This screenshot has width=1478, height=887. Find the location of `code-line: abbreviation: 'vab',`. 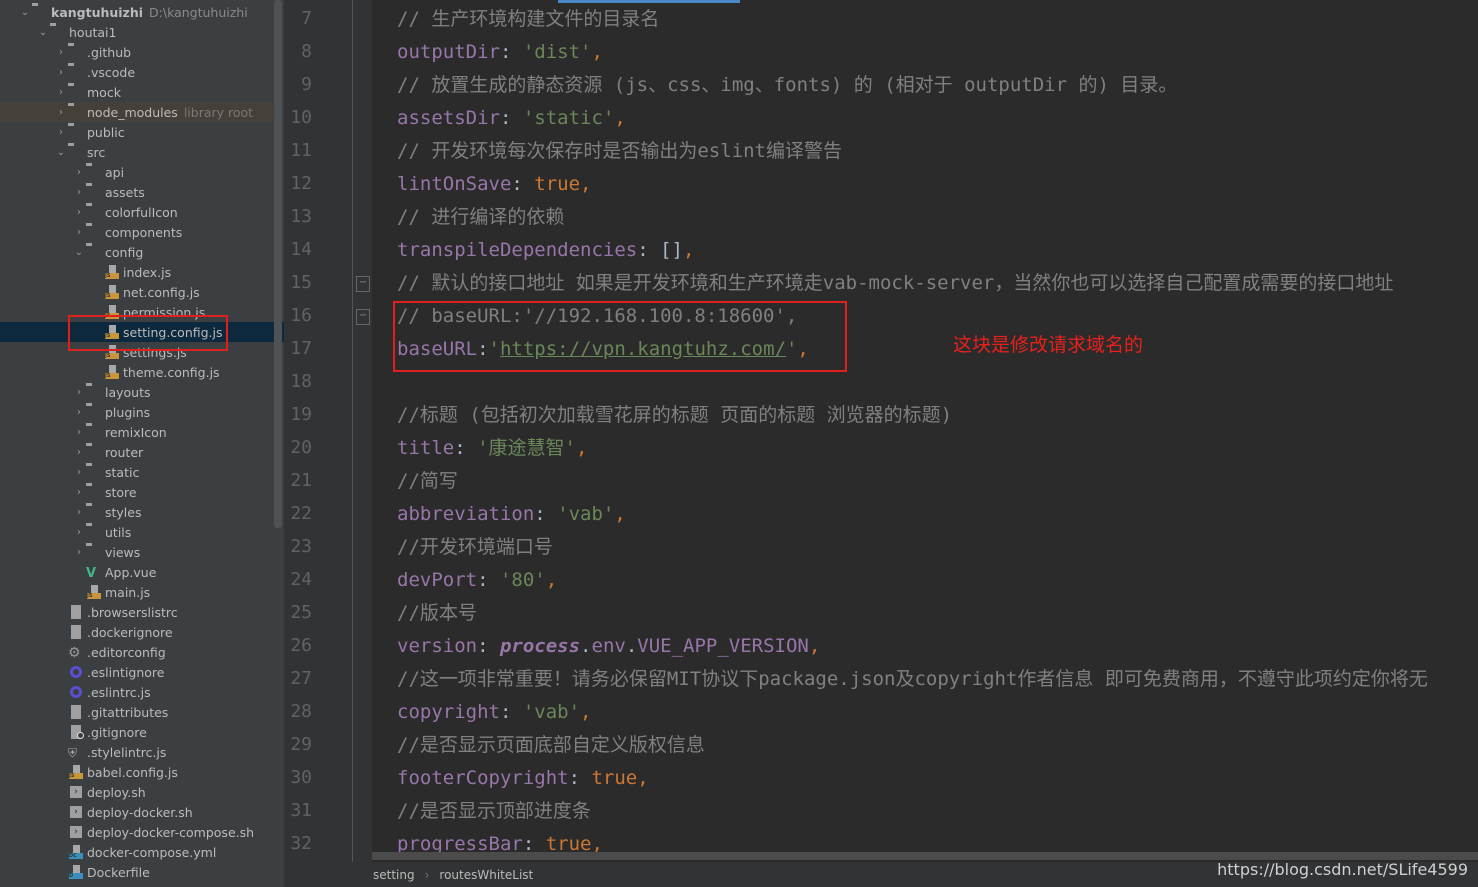

code-line: abbreviation: 'vab', is located at coordinates (511, 514).